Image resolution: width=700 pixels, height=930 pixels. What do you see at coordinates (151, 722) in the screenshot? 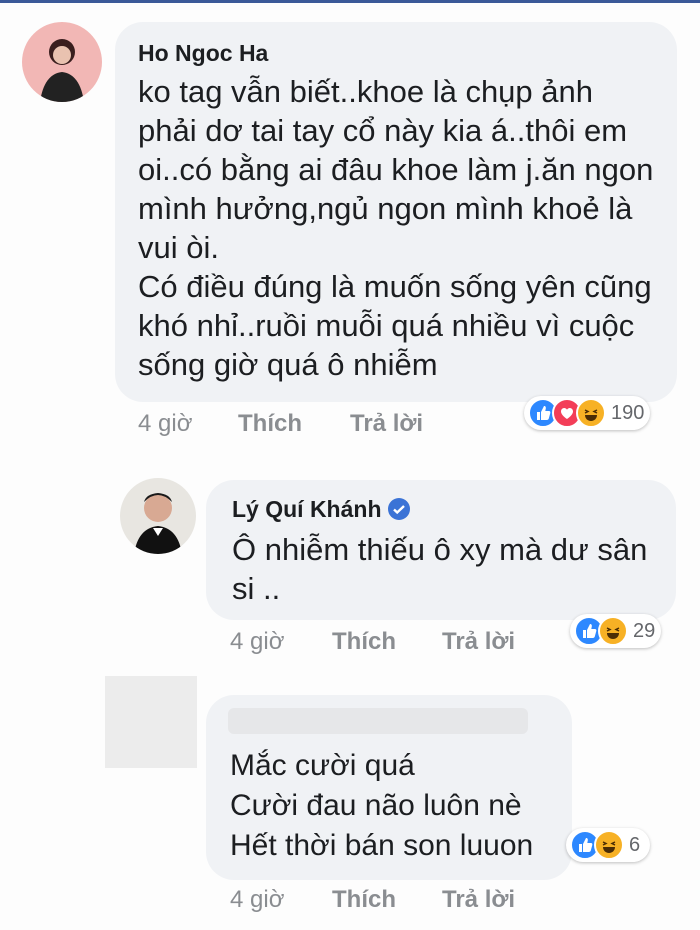
I see `avatar-placeholder` at bounding box center [151, 722].